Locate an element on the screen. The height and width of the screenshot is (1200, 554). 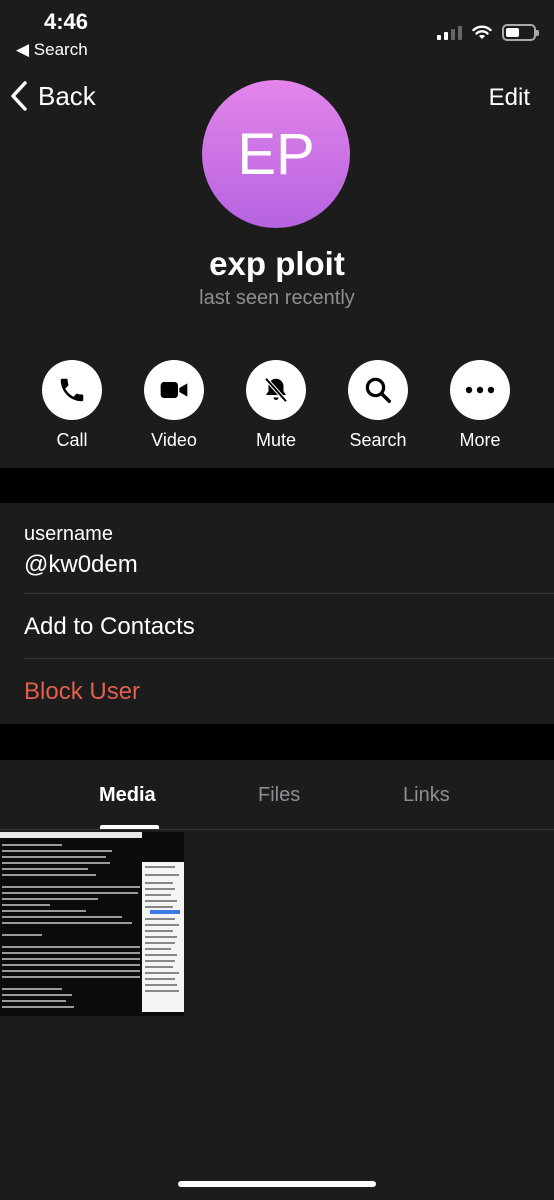
tab-media: Media is located at coordinates (127, 795).